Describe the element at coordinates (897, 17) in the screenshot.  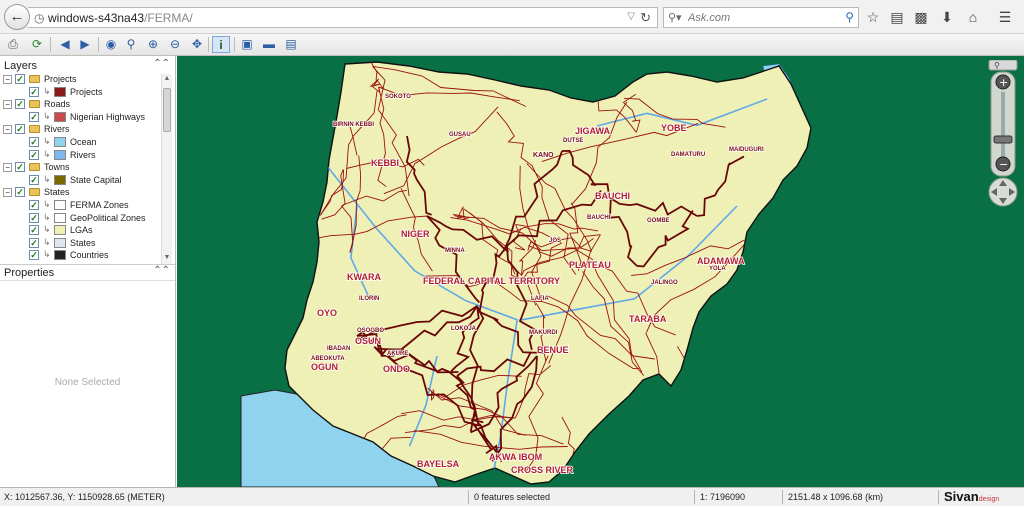
I see `reading-list-icon: ▤` at that location.